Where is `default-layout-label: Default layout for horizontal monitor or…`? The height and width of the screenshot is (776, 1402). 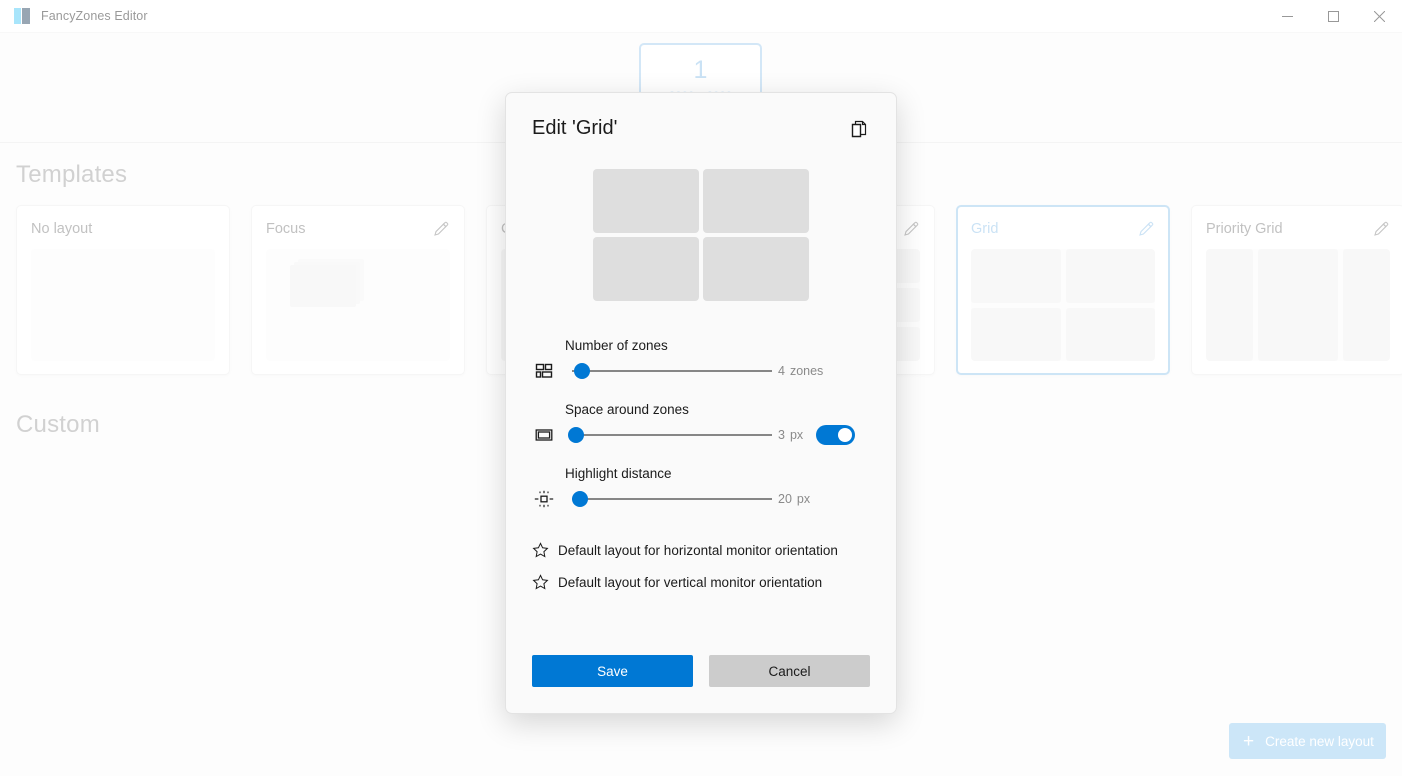 default-layout-label: Default layout for horizontal monitor or… is located at coordinates (698, 550).